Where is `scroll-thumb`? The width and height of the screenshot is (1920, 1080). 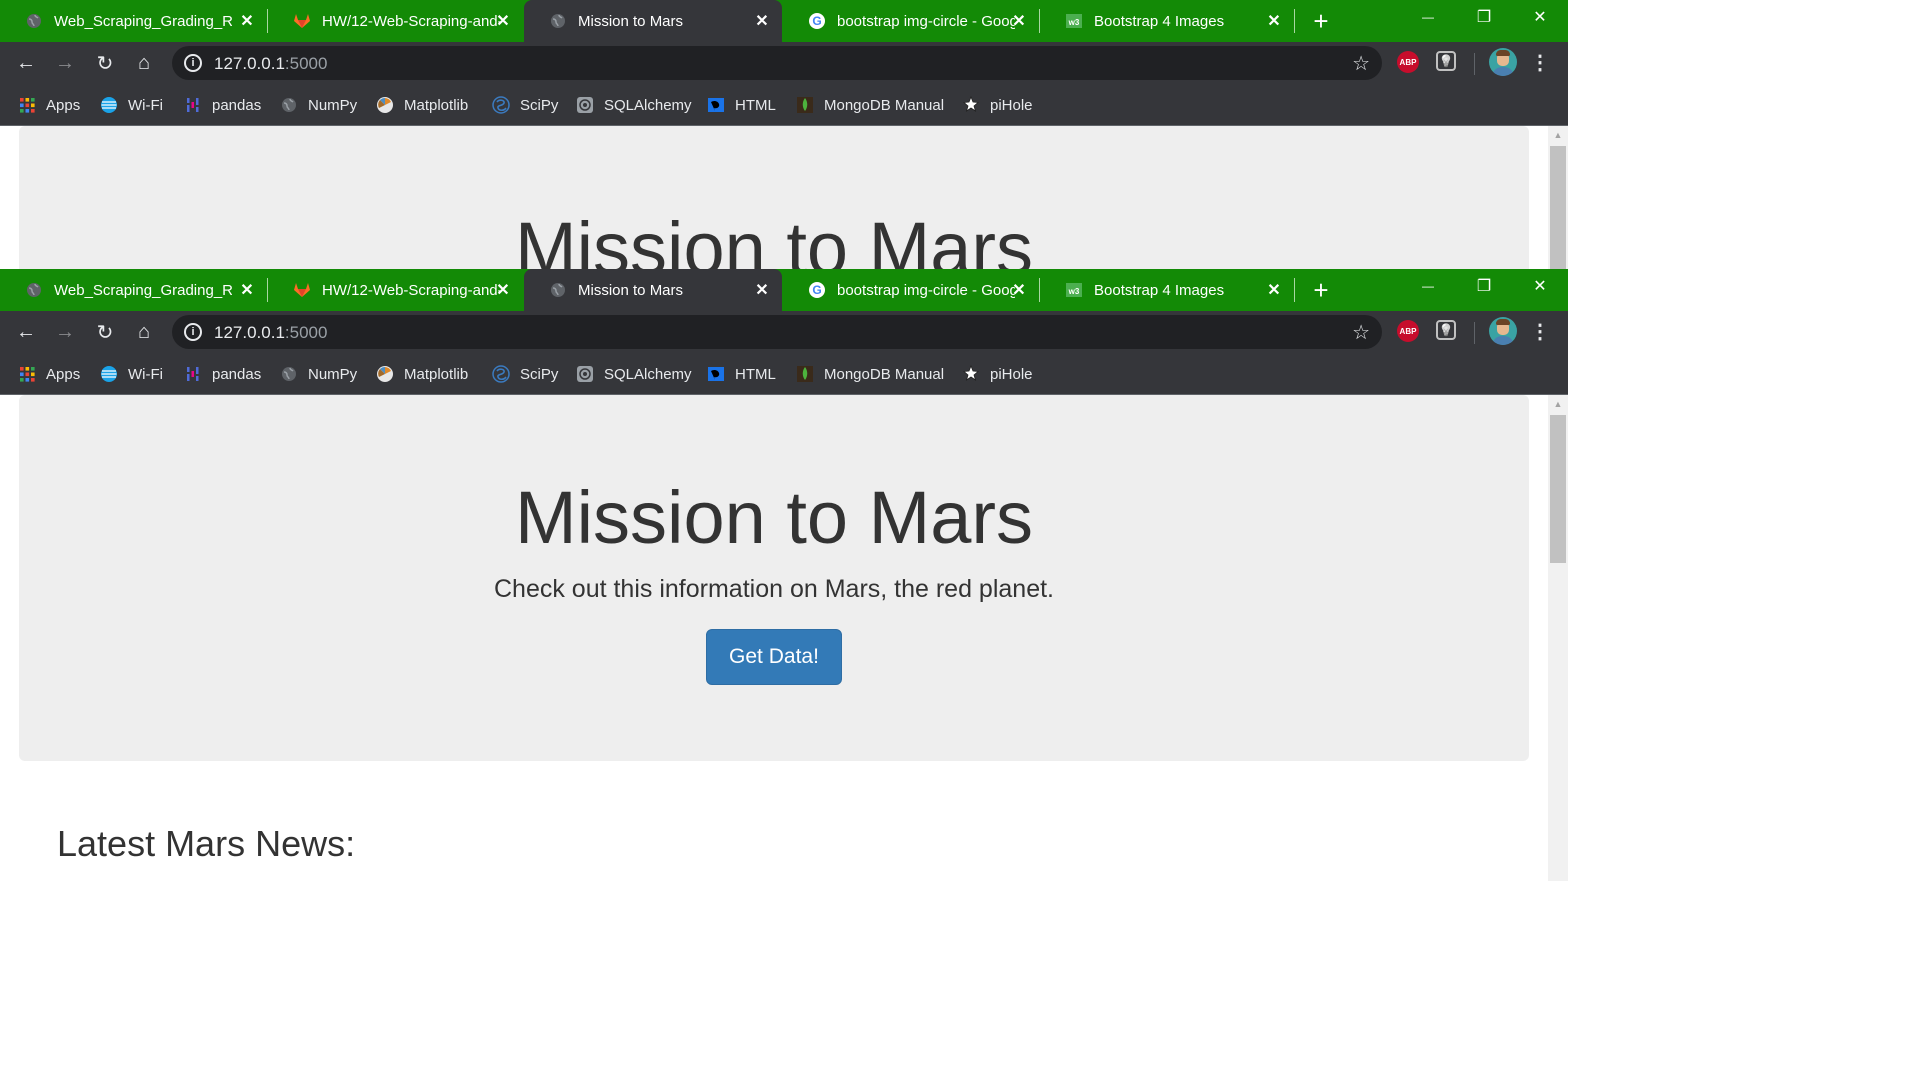
scroll-thumb is located at coordinates (1558, 489).